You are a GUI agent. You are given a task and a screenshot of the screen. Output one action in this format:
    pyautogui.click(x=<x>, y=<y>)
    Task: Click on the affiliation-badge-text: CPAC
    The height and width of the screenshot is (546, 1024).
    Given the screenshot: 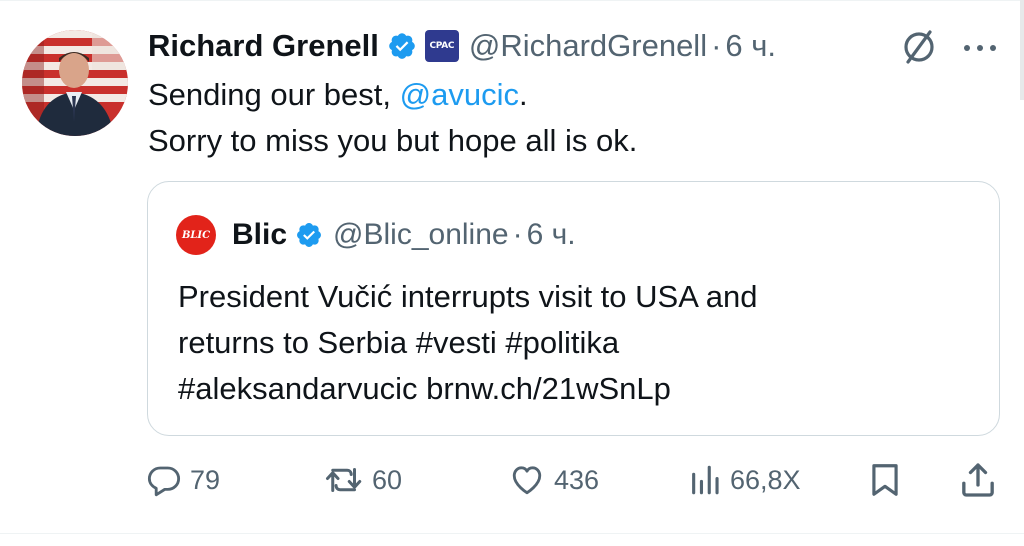 What is the action you would take?
    pyautogui.click(x=442, y=46)
    